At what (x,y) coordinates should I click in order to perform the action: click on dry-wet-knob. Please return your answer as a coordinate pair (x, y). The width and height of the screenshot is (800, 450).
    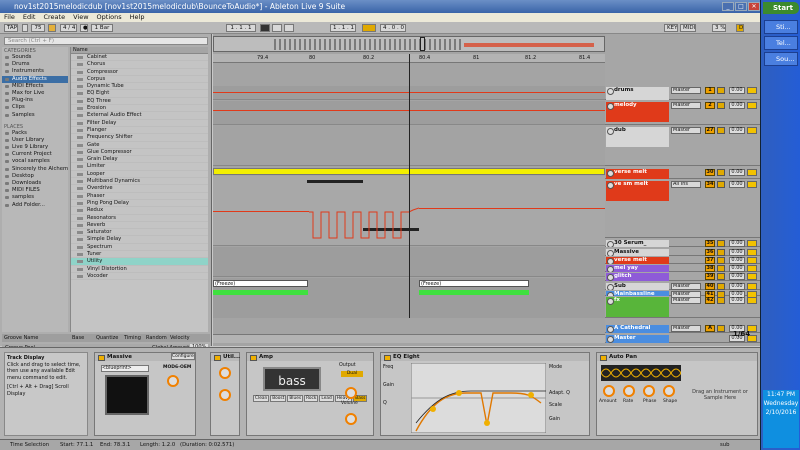
    Looking at the image, I should click on (351, 419).